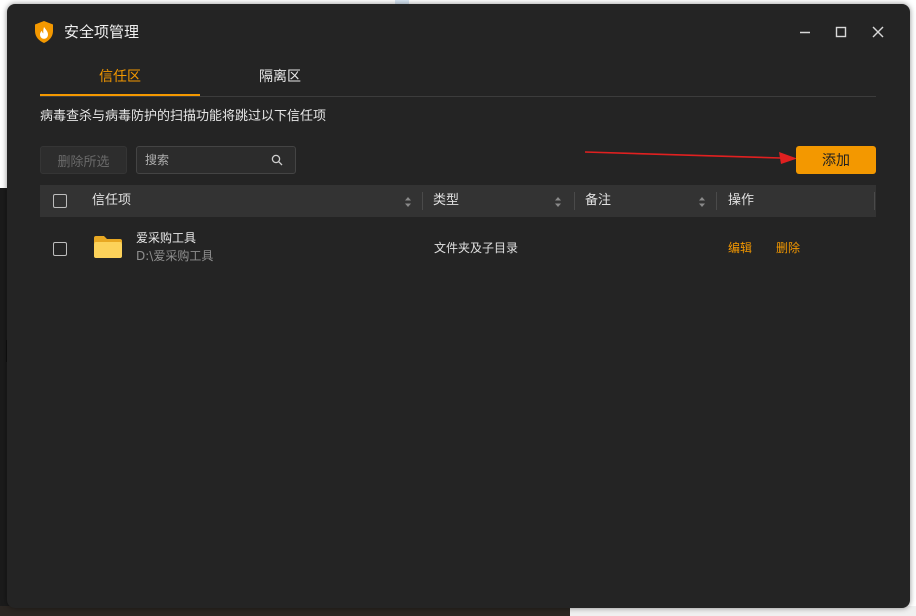  I want to click on delete-link: 删除, so click(788, 248).